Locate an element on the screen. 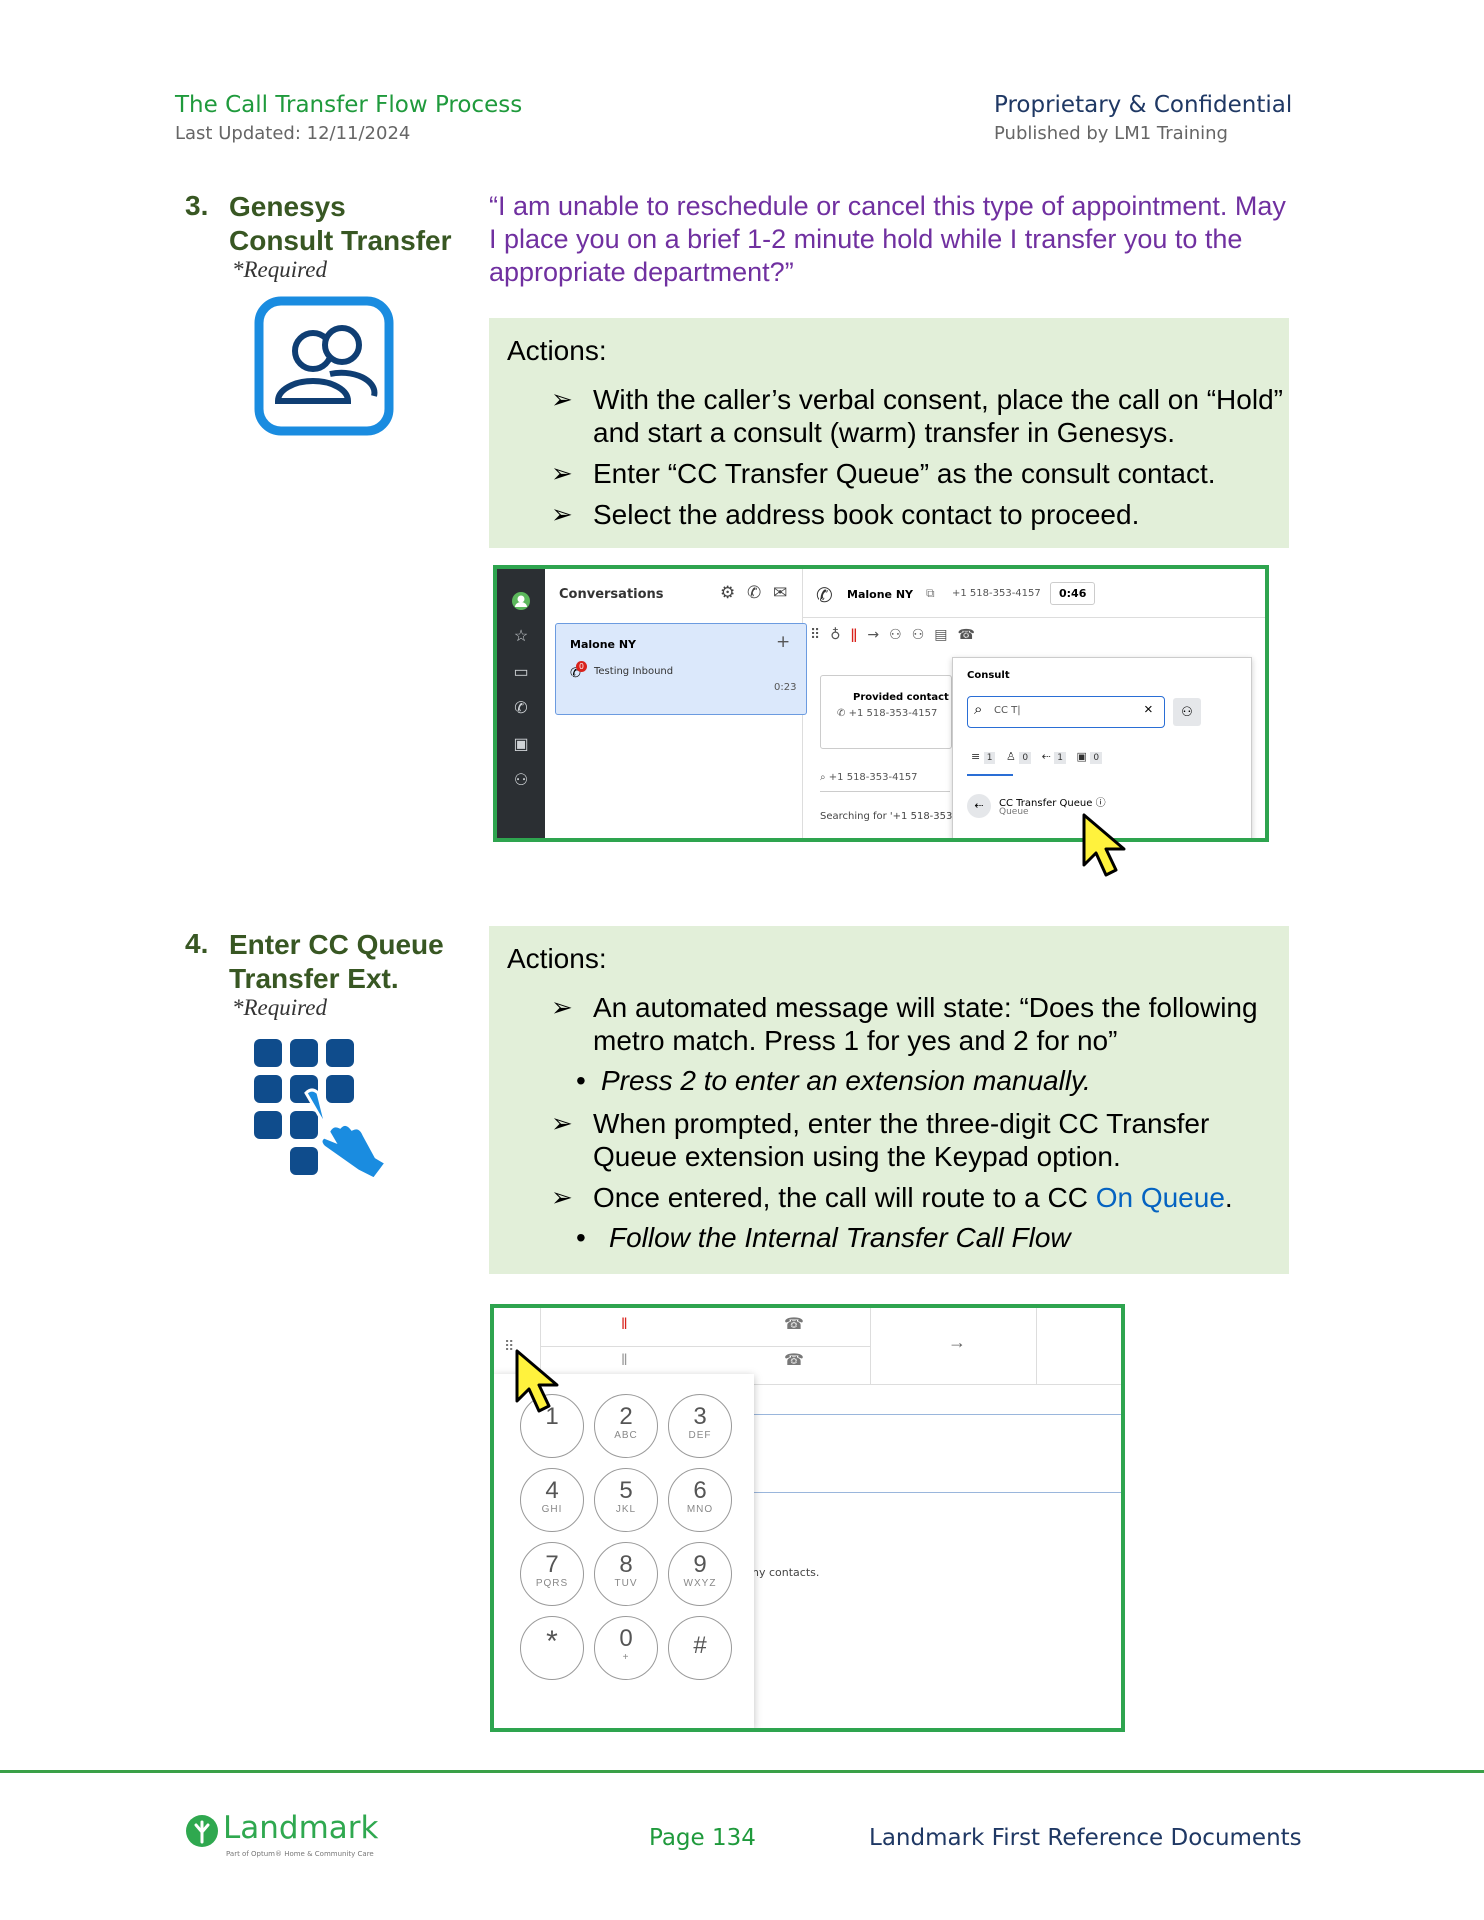  info-icon: ⓘ is located at coordinates (1101, 803).